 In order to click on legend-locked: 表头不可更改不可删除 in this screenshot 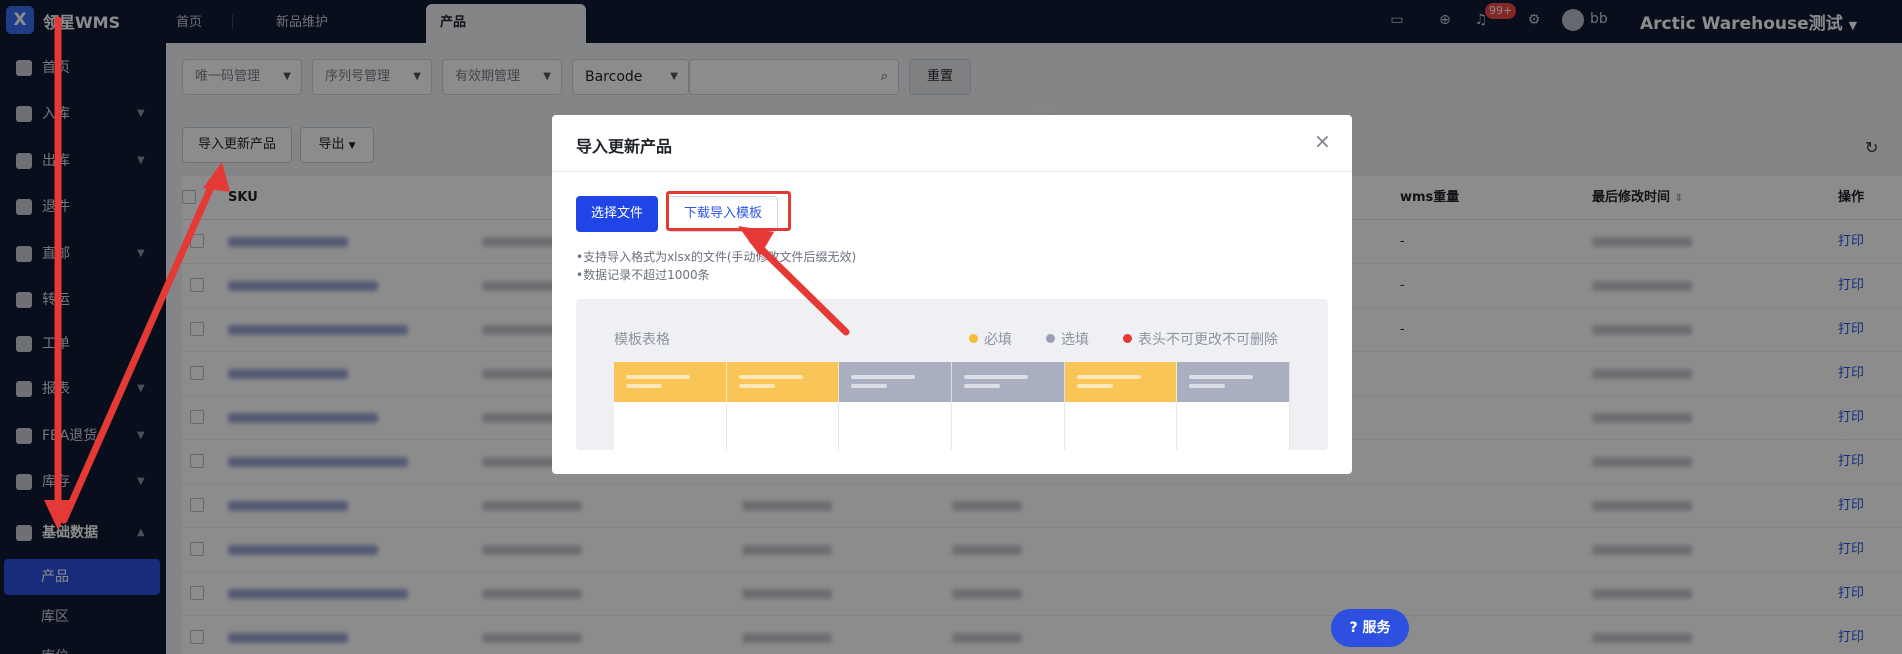, I will do `click(1200, 339)`.